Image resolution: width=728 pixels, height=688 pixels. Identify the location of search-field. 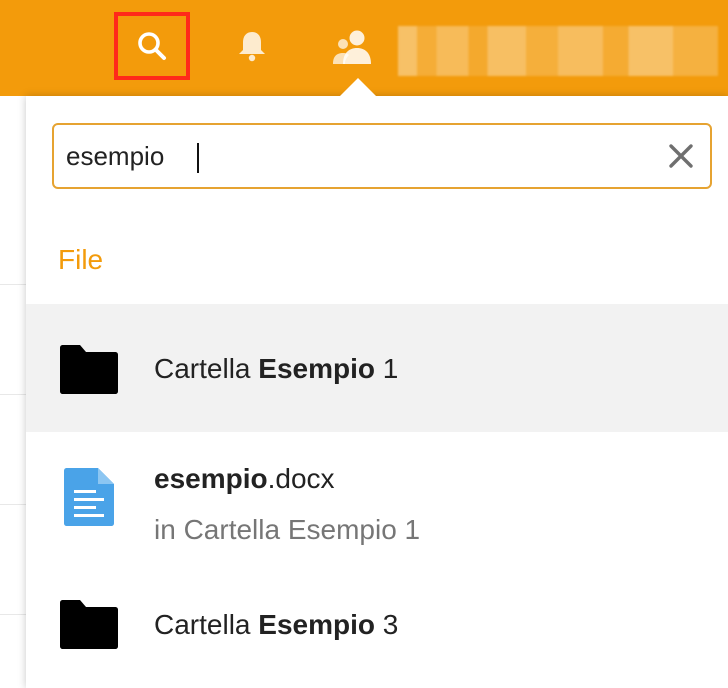
(382, 156).